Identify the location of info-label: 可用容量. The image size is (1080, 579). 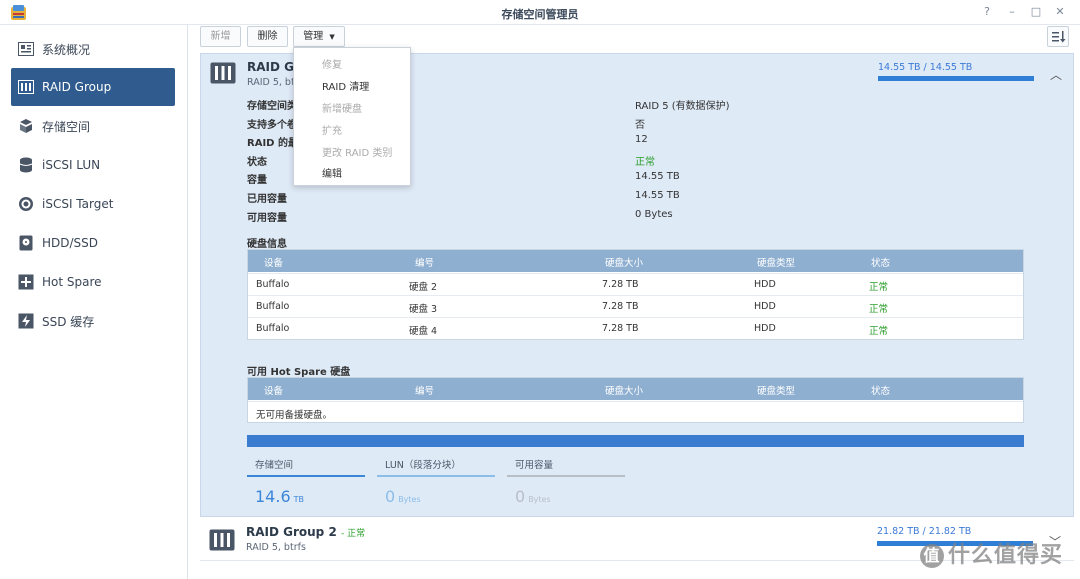
(267, 218).